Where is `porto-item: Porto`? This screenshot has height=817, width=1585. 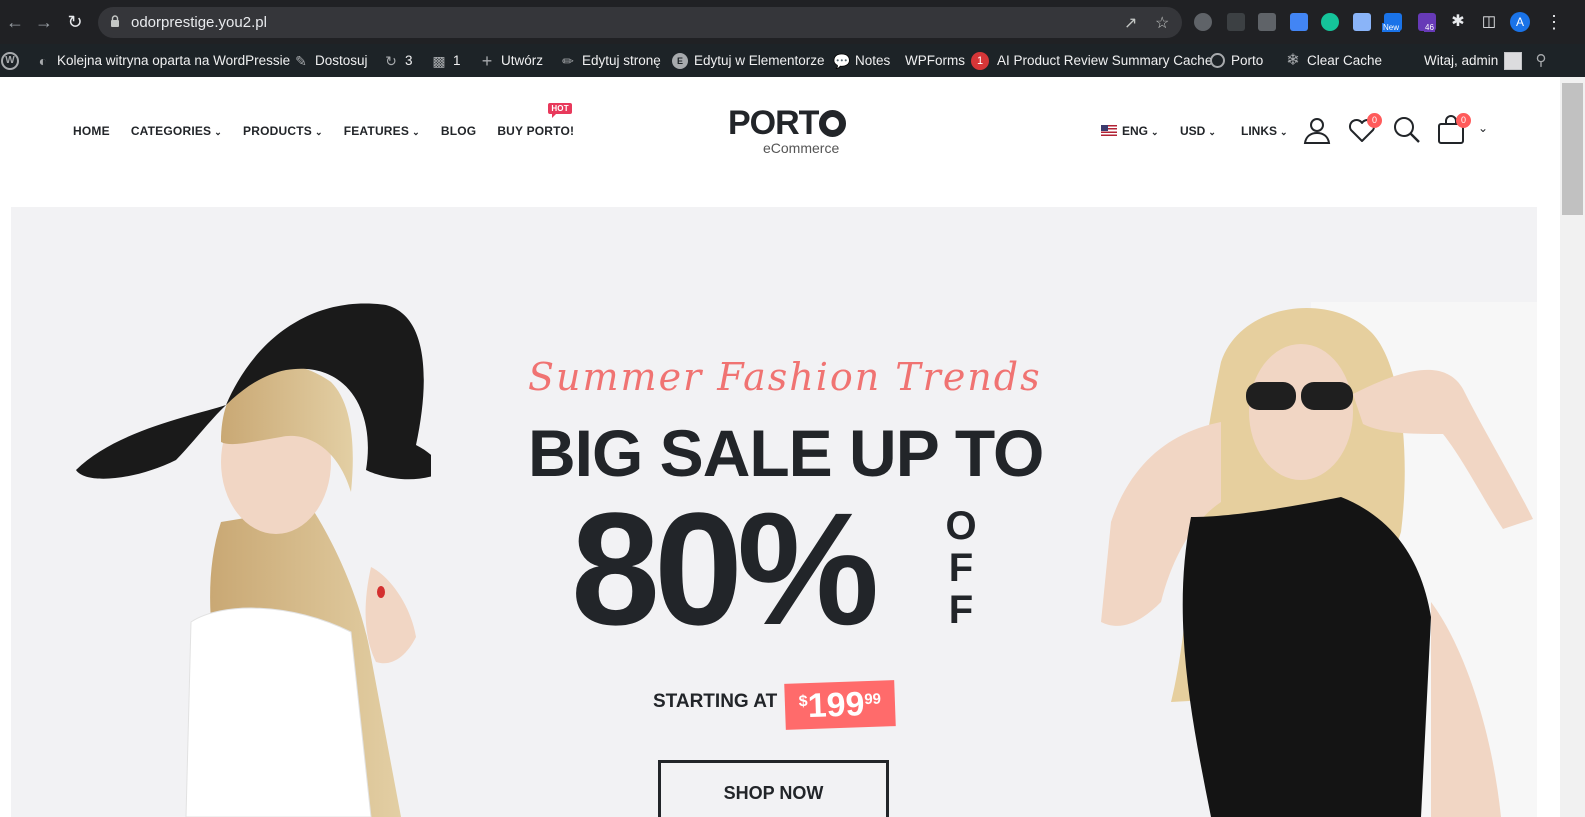
porto-item: Porto is located at coordinates (1236, 60).